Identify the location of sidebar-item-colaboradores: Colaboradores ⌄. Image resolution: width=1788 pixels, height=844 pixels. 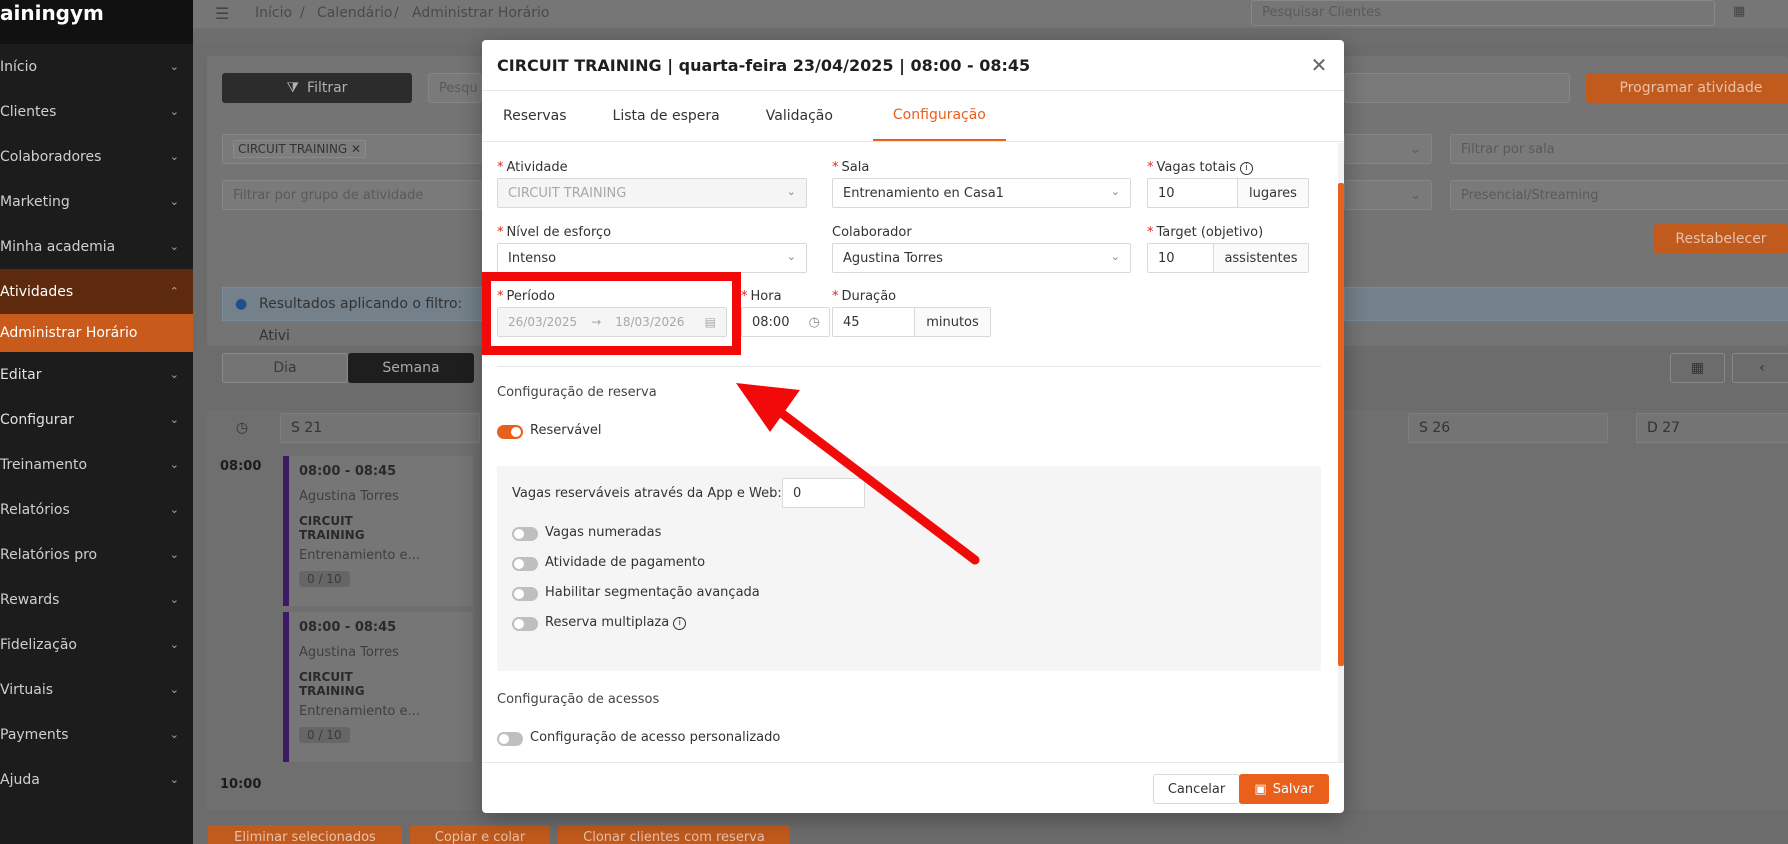
(96, 156).